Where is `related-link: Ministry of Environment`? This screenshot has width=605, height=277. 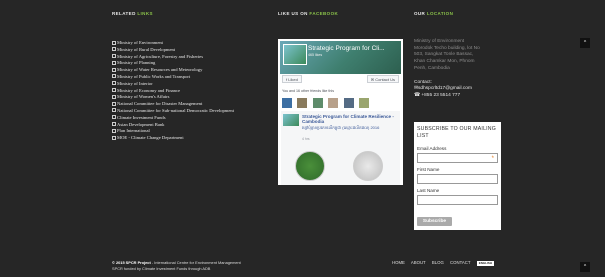
related-link: Ministry of Environment is located at coordinates (192, 43).